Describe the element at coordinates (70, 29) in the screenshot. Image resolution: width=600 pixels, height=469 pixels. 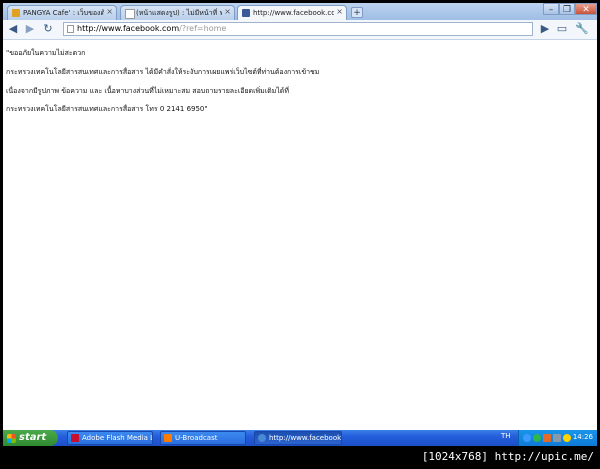
I see `page-icon` at that location.